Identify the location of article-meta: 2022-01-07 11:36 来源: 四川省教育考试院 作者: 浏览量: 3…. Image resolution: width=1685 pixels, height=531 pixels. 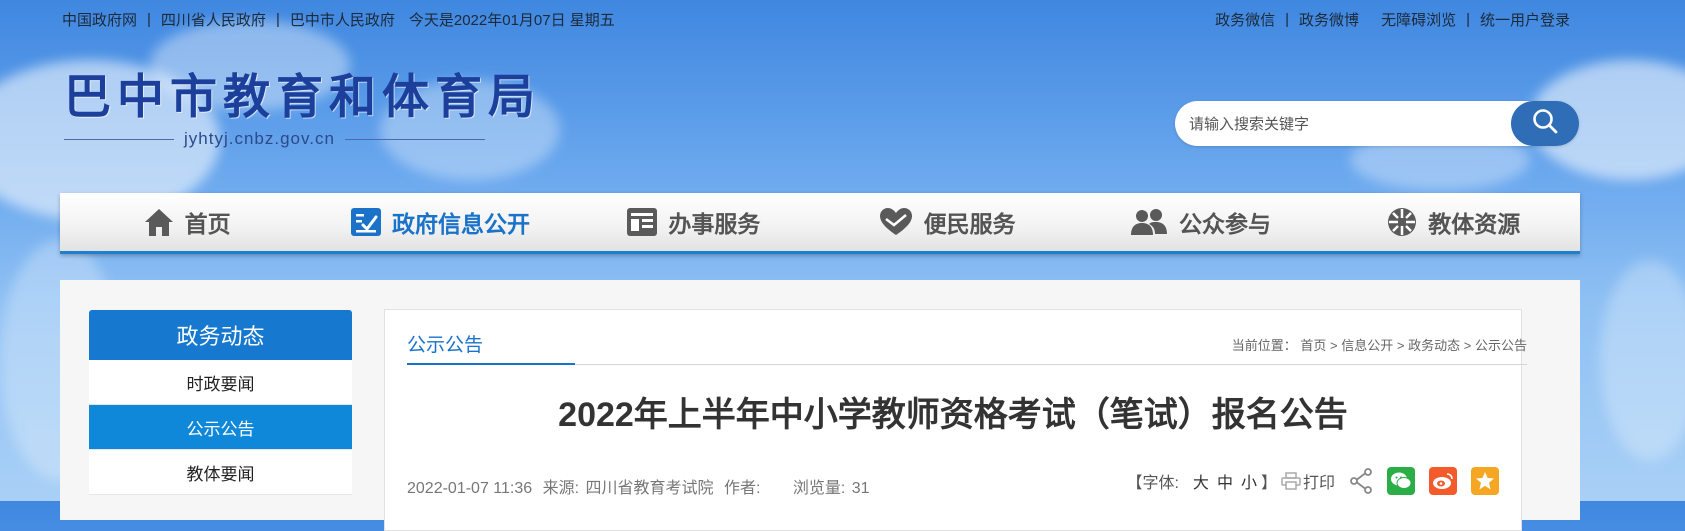
(641, 486).